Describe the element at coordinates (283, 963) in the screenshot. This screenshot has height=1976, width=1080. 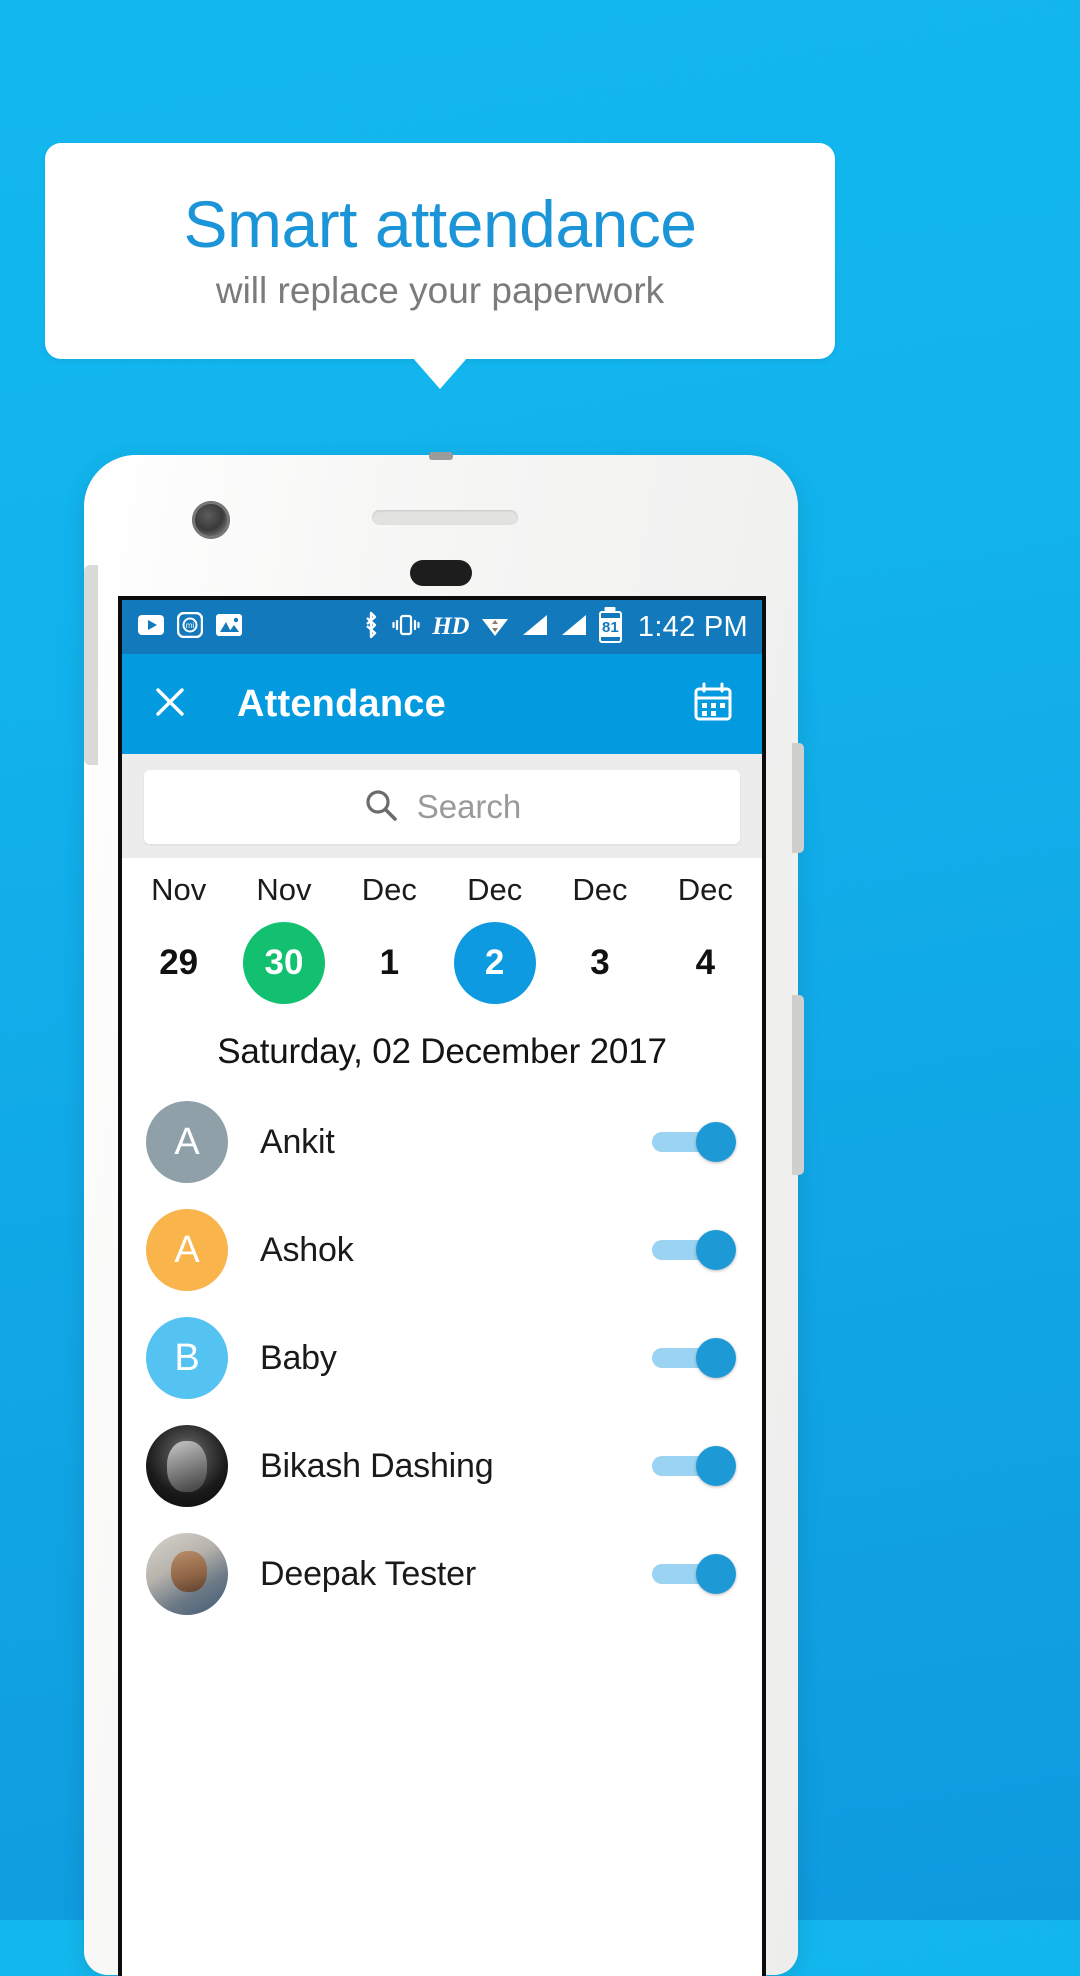
I see `date-day-number-today: 30` at that location.